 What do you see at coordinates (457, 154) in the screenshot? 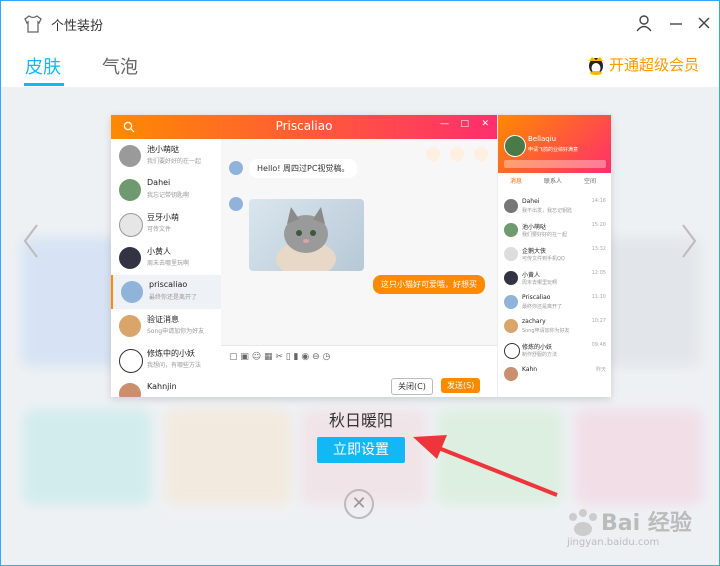
I see `phone-icon` at bounding box center [457, 154].